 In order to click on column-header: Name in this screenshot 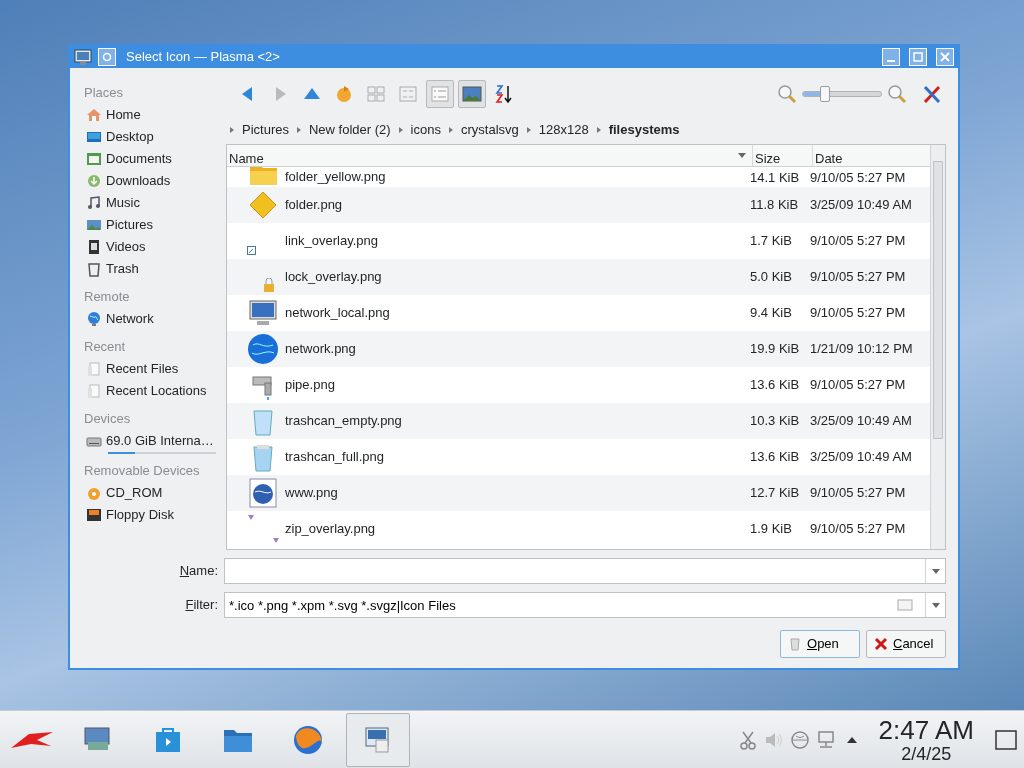, I will do `click(490, 155)`.